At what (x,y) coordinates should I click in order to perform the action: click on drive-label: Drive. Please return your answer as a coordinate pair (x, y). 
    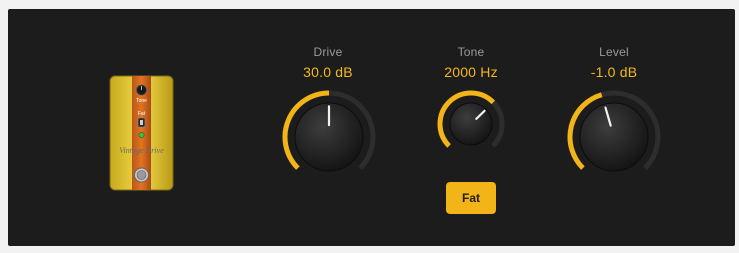
    Looking at the image, I should click on (328, 52).